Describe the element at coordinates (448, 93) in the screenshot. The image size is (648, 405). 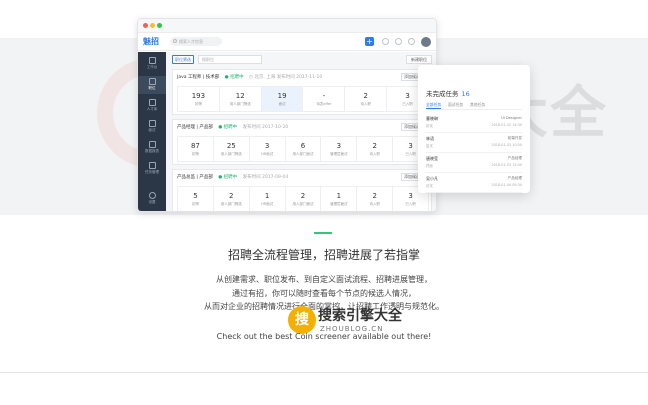
I see `panel-title: 未完成任务 16` at that location.